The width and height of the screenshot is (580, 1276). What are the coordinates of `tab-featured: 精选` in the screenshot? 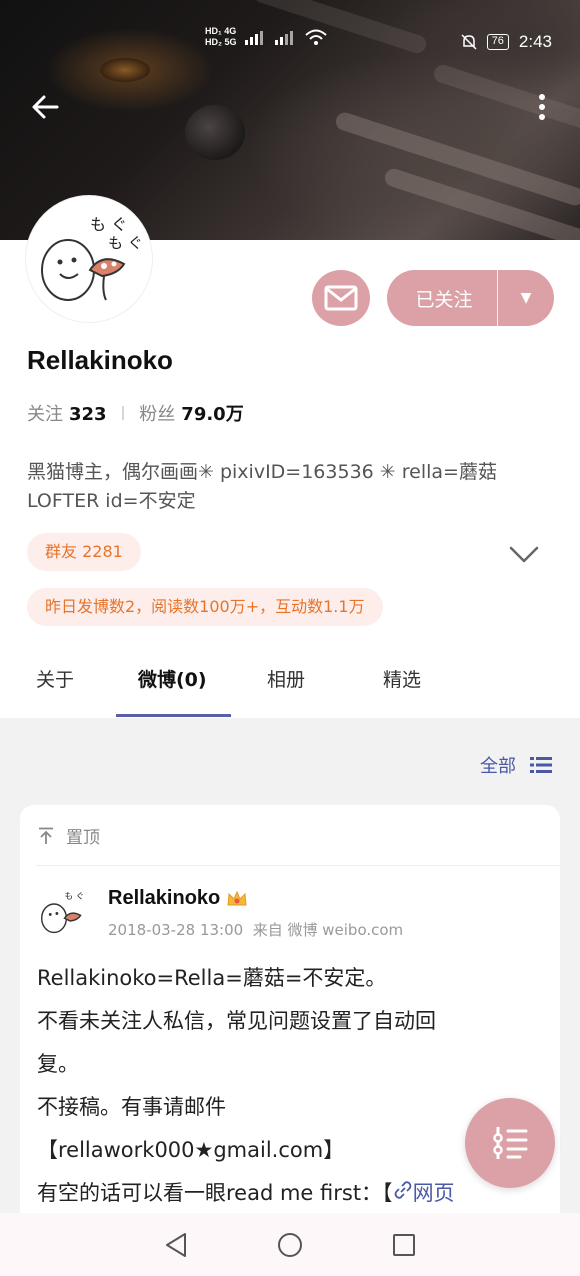 It's located at (402, 678).